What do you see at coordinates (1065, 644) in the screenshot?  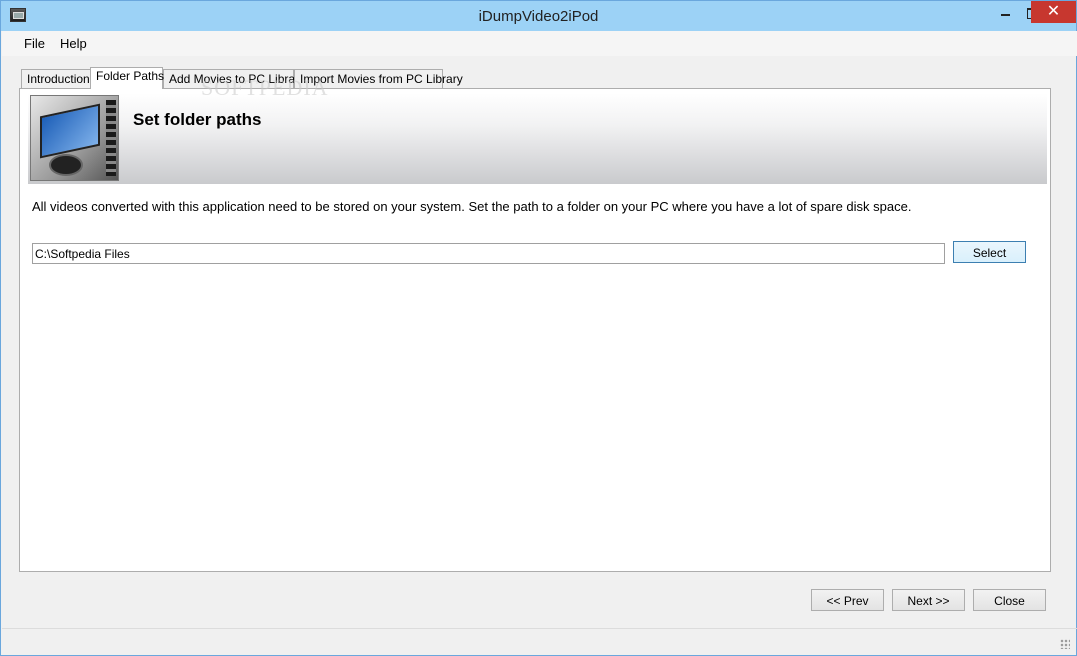 I see `resize-grip-icon` at bounding box center [1065, 644].